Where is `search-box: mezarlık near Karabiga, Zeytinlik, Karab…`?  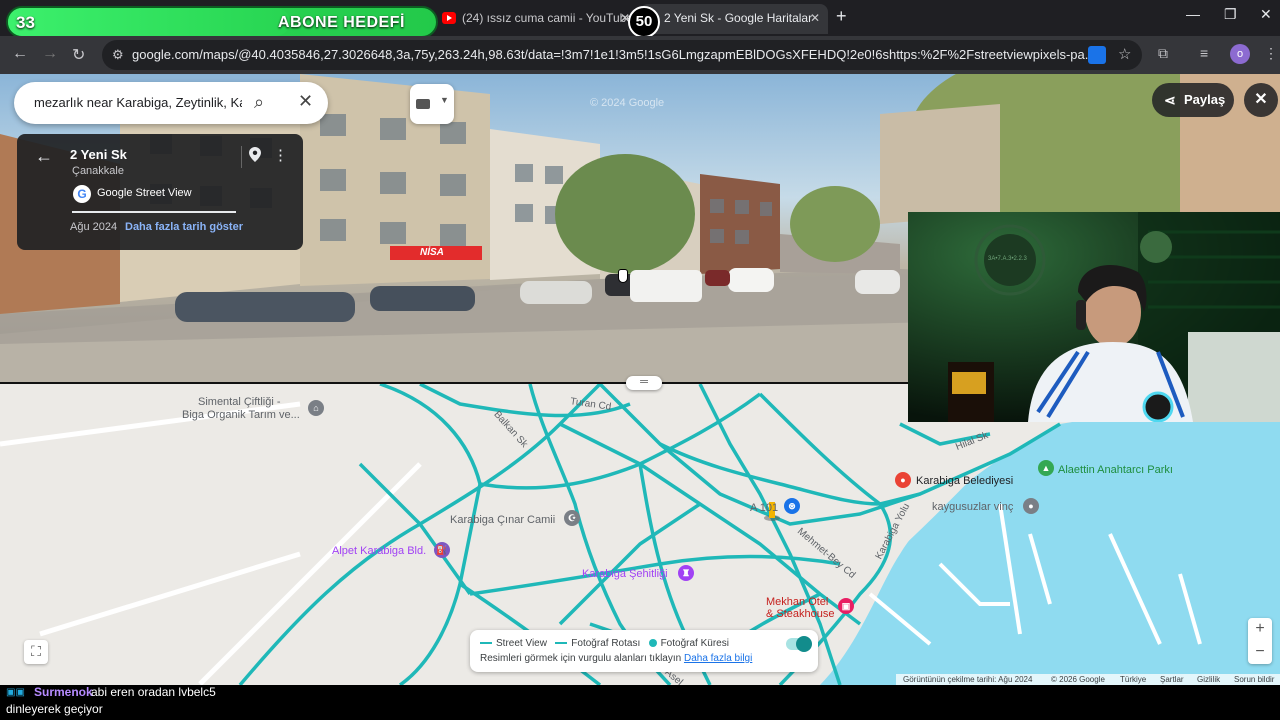 search-box: mezarlık near Karabiga, Zeytinlik, Karab… is located at coordinates (171, 103).